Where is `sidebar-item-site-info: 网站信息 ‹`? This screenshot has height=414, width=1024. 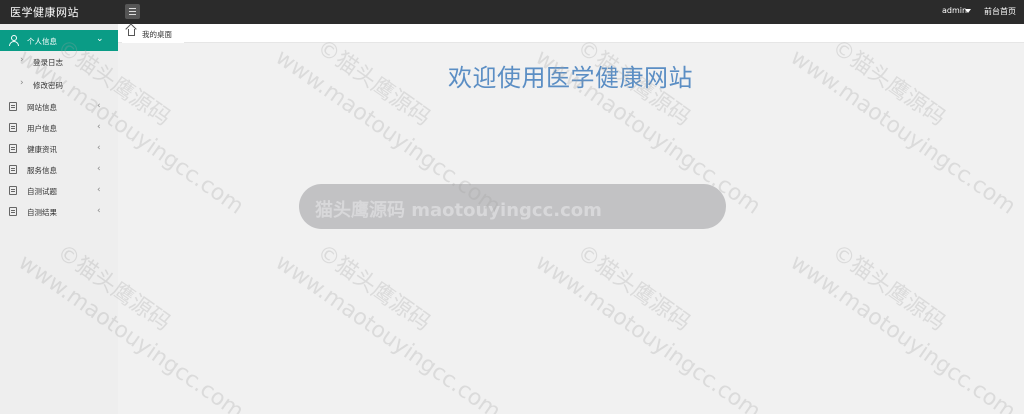
sidebar-item-site-info: 网站信息 ‹ is located at coordinates (59, 106).